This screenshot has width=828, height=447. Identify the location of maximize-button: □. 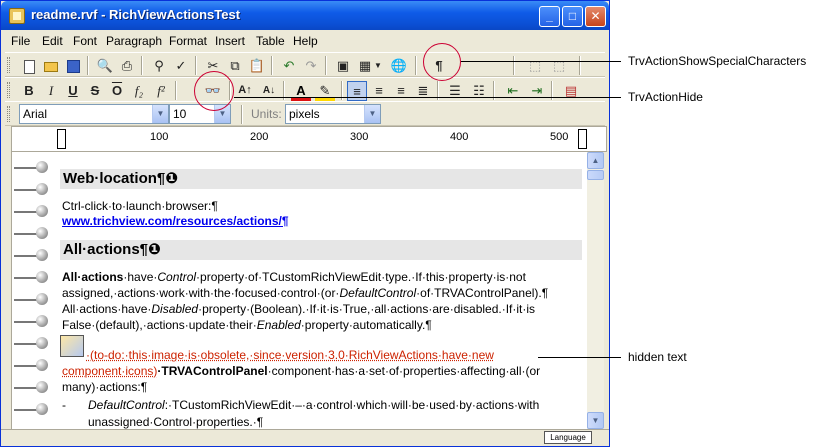
(572, 16).